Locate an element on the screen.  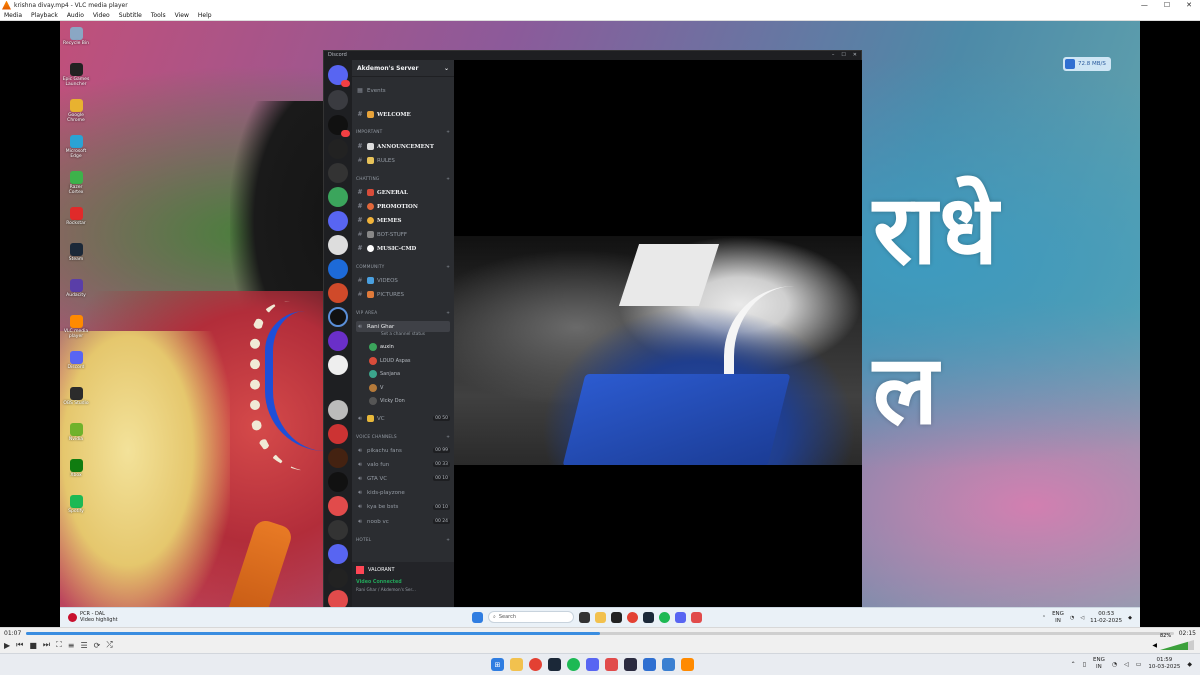
channel-general: # GENERAL is located at coordinates (403, 192).